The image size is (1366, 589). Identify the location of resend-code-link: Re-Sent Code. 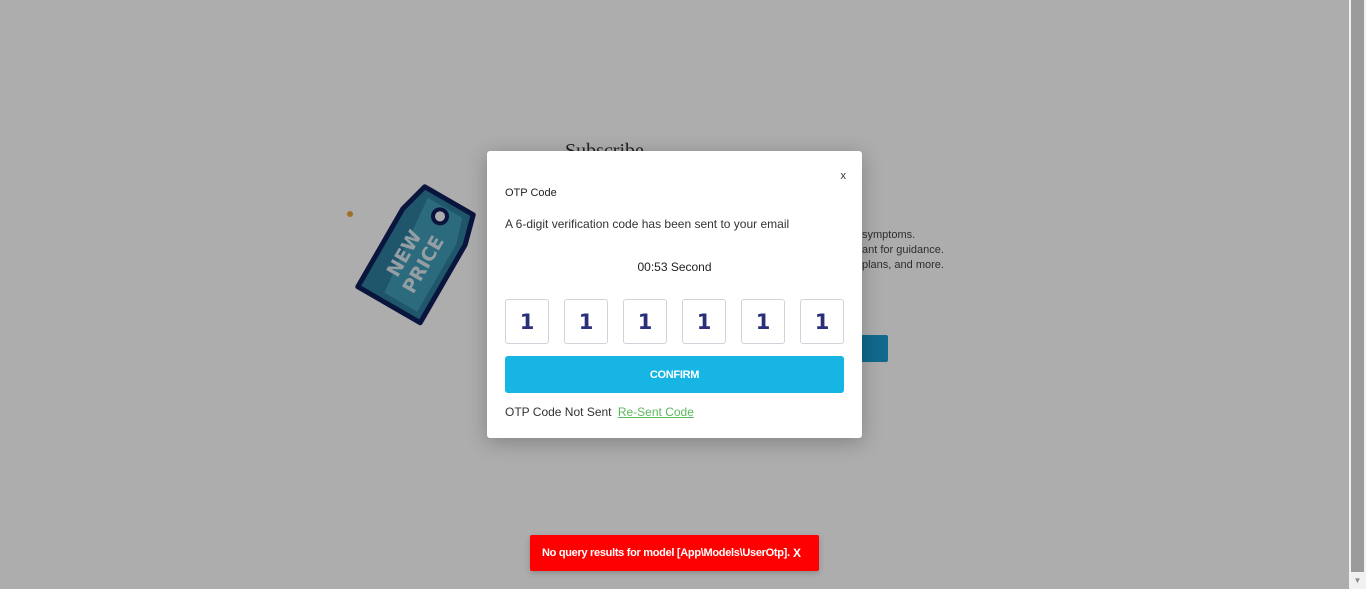
(656, 412).